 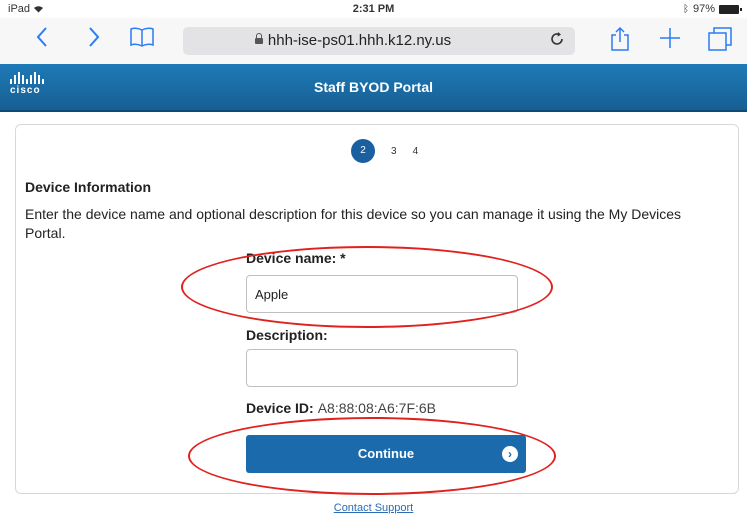 I want to click on contact-support-link: Contact Support, so click(x=373, y=508).